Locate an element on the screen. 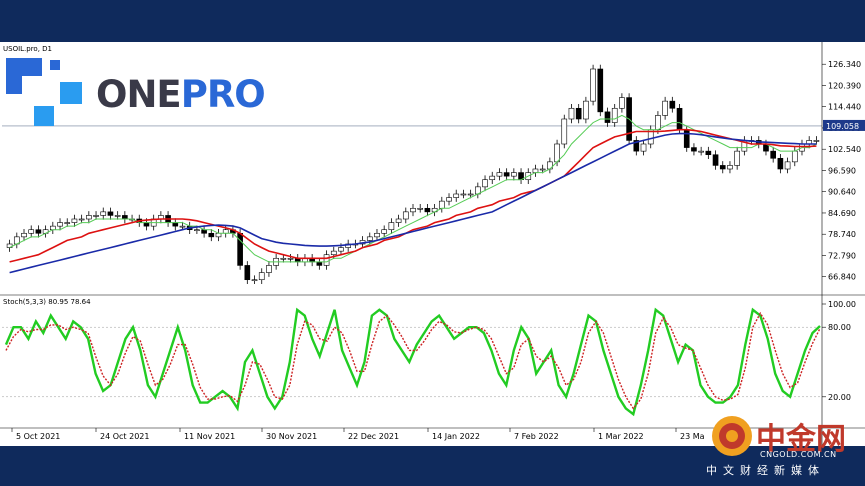 This screenshot has width=865, height=486. x-tick-label: 14 Jan 2022 is located at coordinates (456, 436).